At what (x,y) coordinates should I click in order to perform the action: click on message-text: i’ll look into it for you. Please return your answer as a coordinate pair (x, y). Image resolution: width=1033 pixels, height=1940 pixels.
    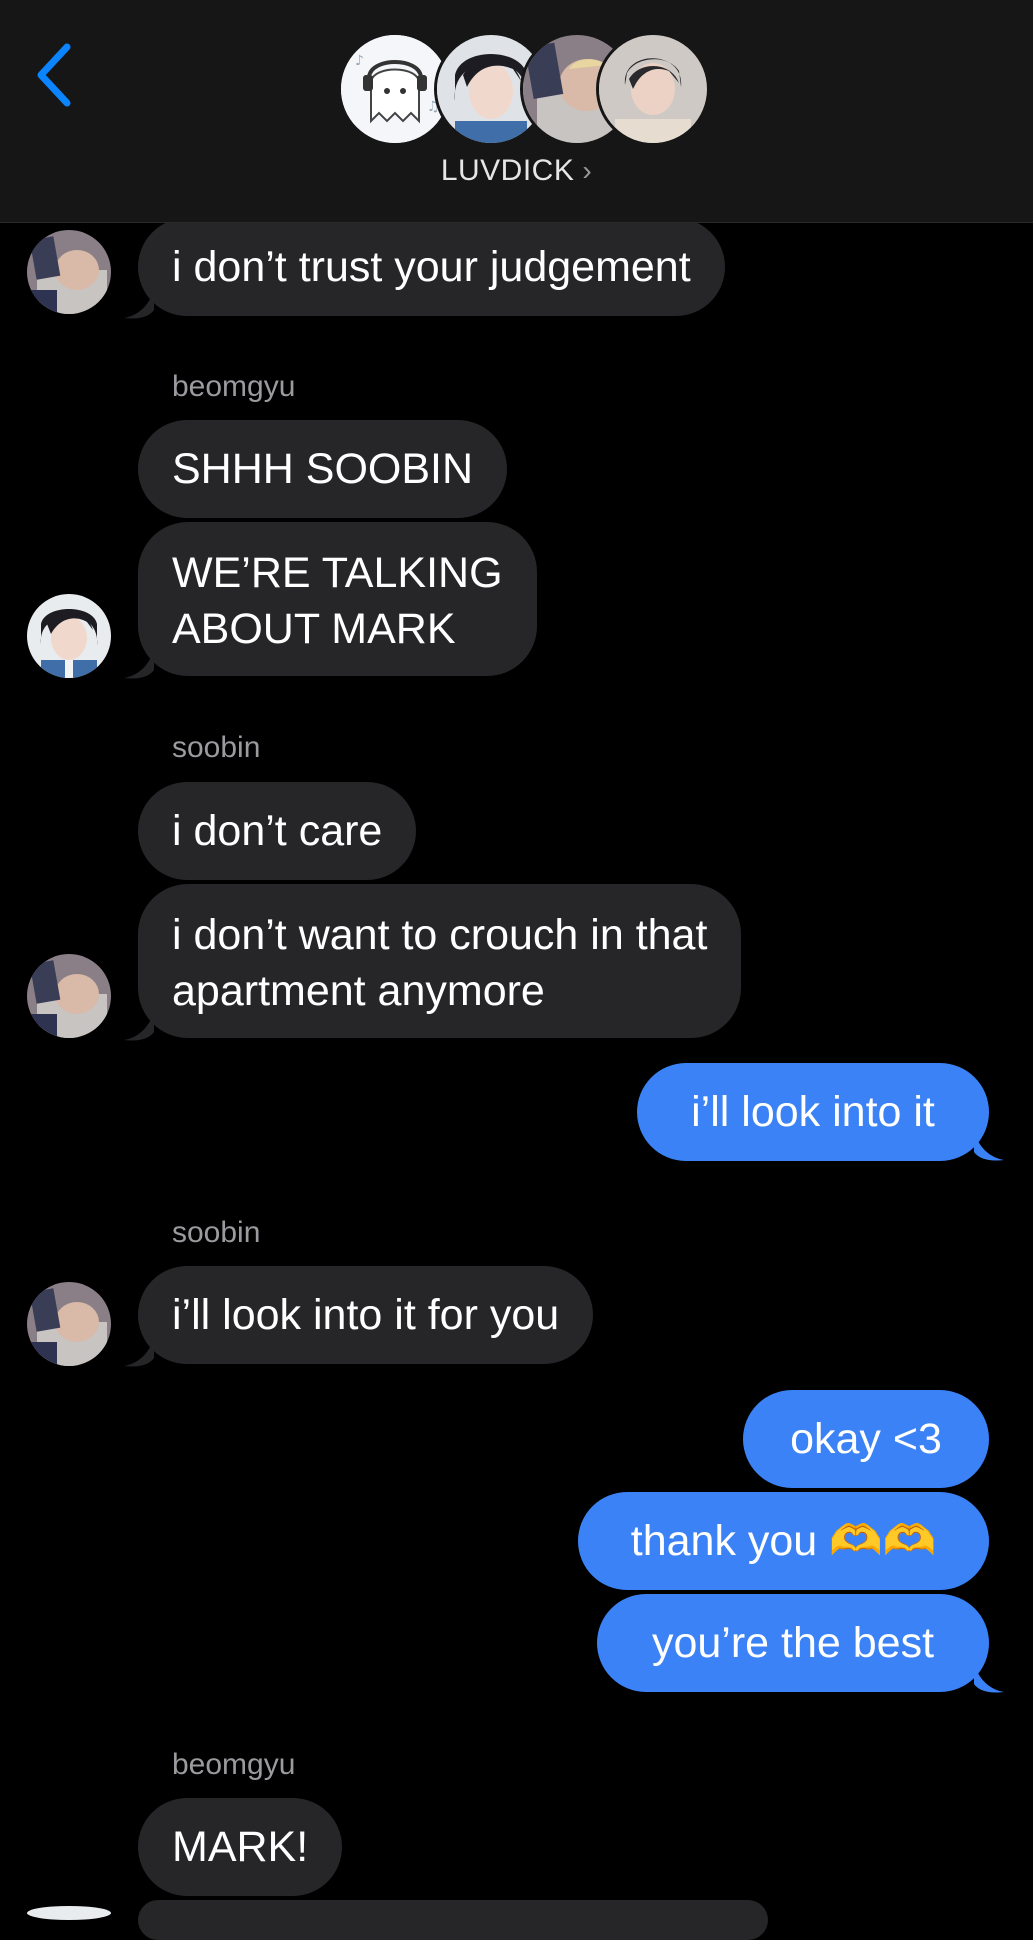
    Looking at the image, I should click on (366, 1315).